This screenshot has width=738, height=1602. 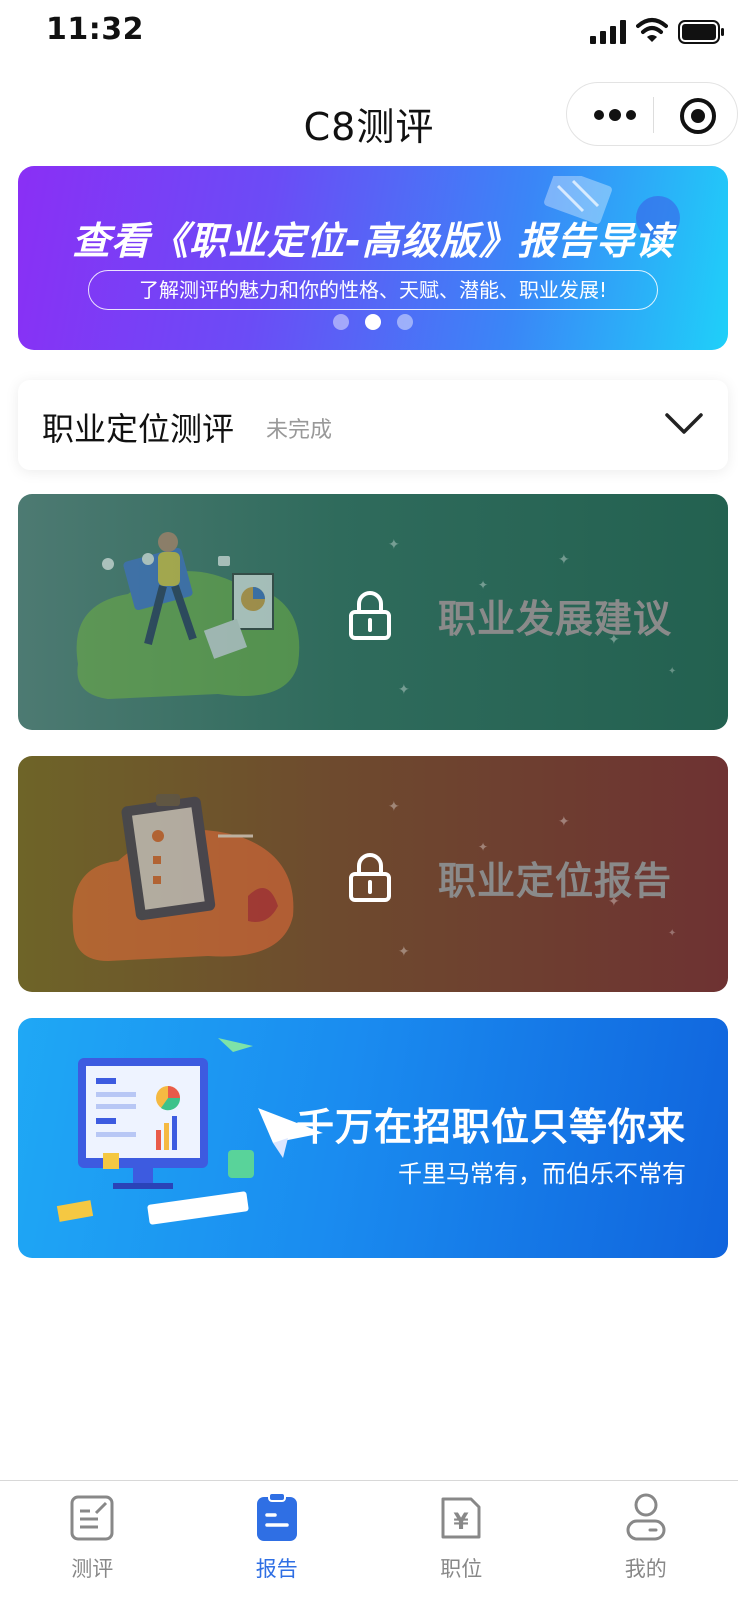 What do you see at coordinates (276, 1516) in the screenshot?
I see `report-icon` at bounding box center [276, 1516].